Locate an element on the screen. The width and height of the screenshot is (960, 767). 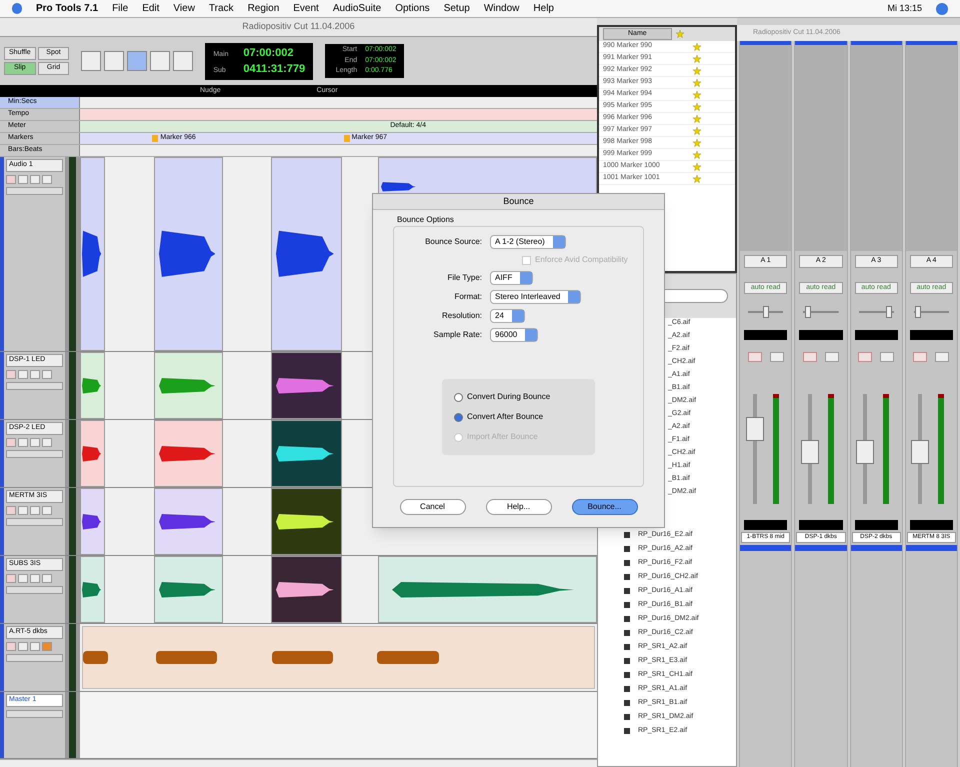
popup-menu: 24 is located at coordinates (507, 316).